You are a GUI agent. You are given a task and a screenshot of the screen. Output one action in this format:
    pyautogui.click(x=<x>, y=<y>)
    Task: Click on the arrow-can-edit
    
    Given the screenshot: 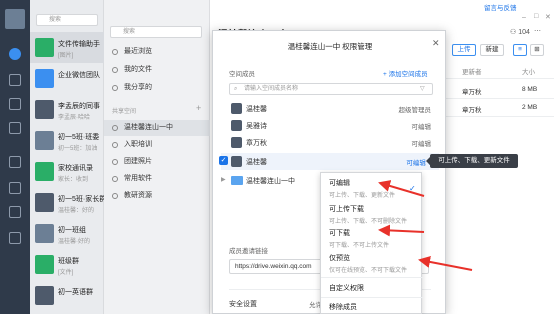 What is the action you would take?
    pyautogui.click(x=401, y=188)
    